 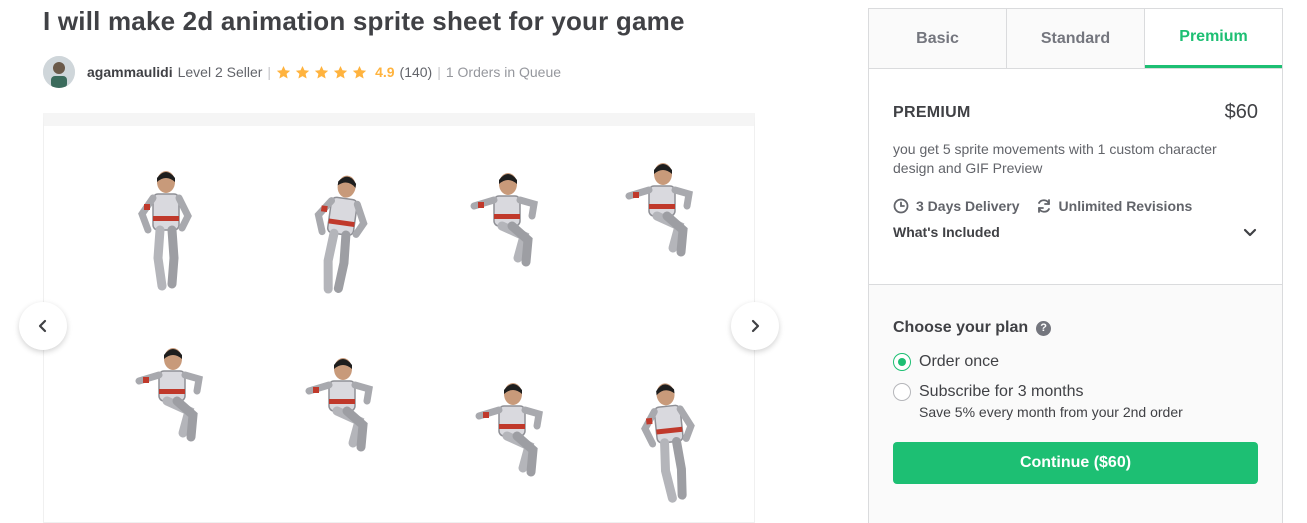 I want to click on gallery-next-button, so click(x=755, y=326).